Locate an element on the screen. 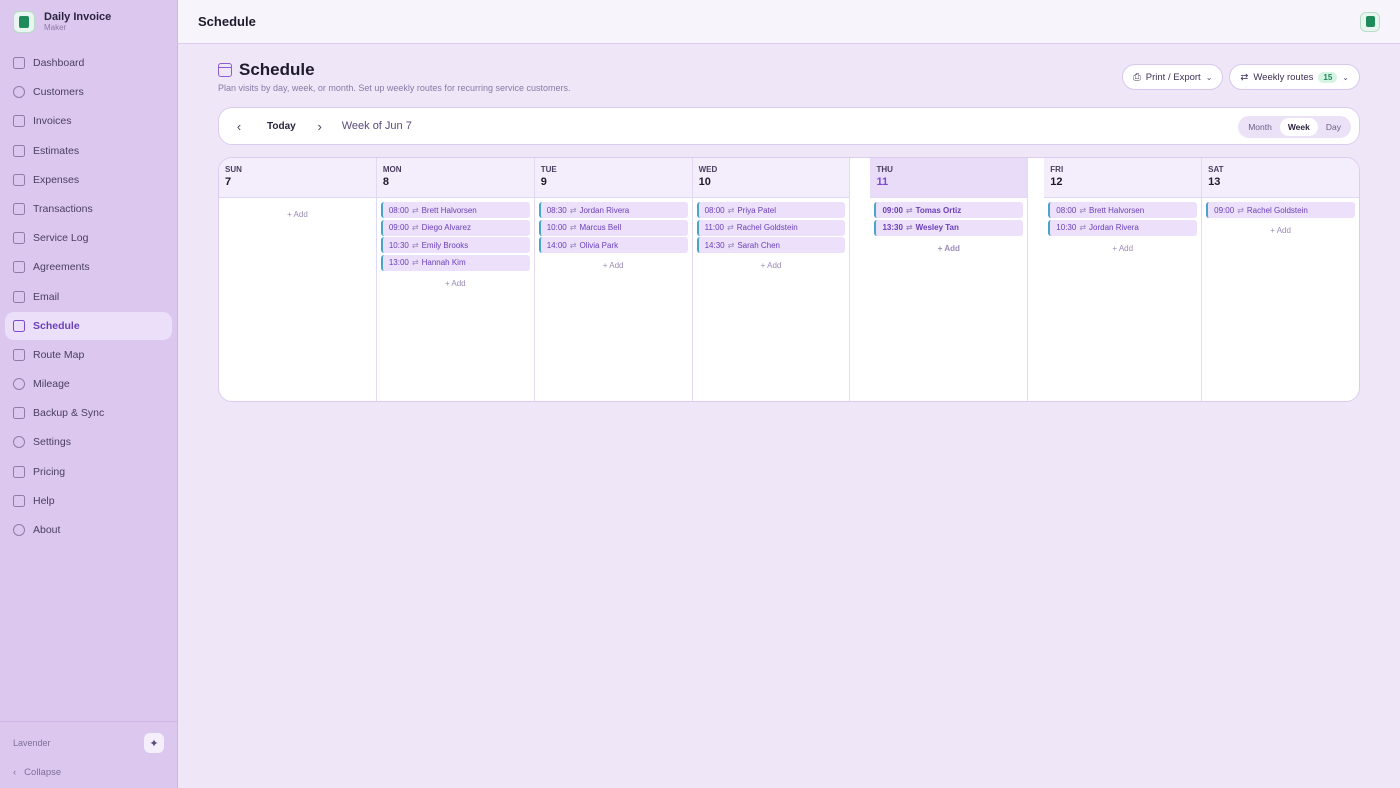 This screenshot has width=1400, height=788. prev-week-button: ‹ is located at coordinates (239, 126).